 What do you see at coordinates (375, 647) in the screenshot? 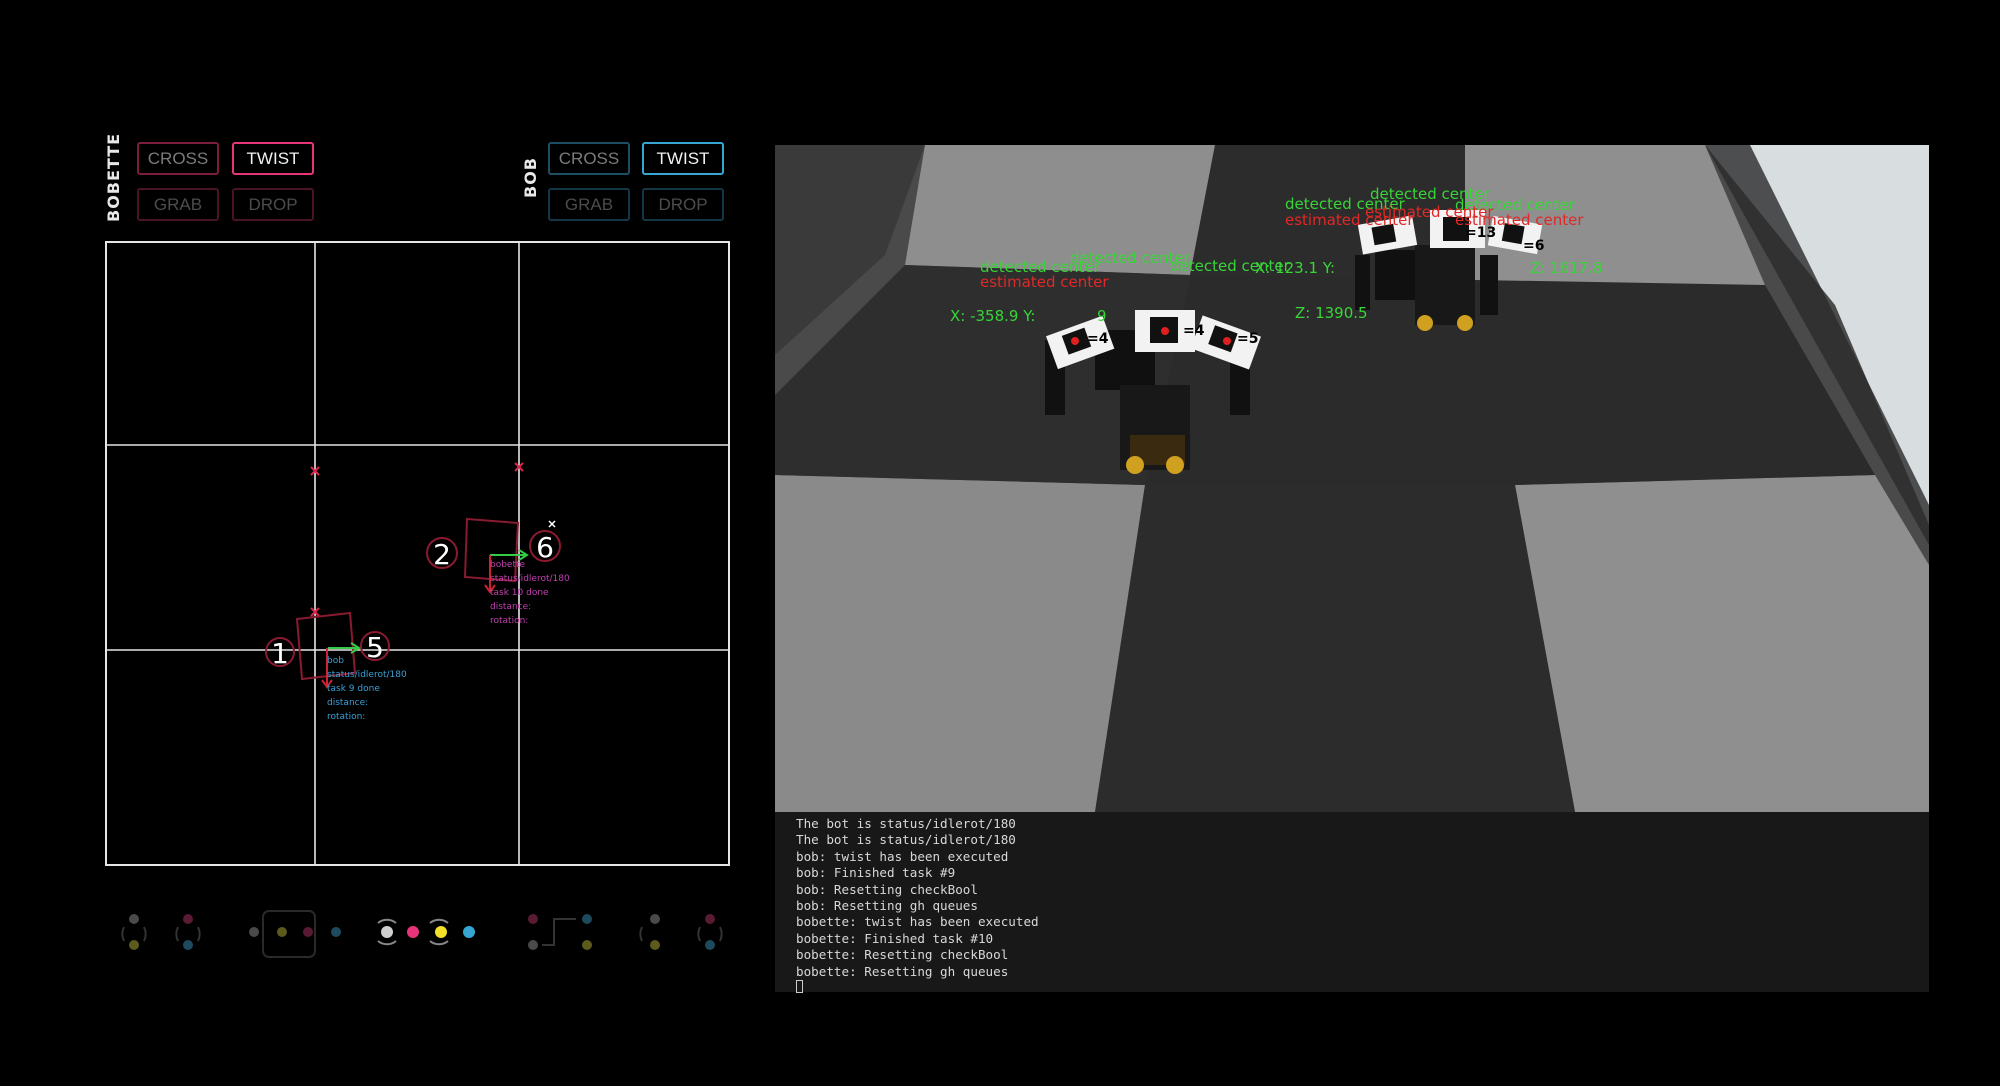
I see `marker-5: 5` at bounding box center [375, 647].